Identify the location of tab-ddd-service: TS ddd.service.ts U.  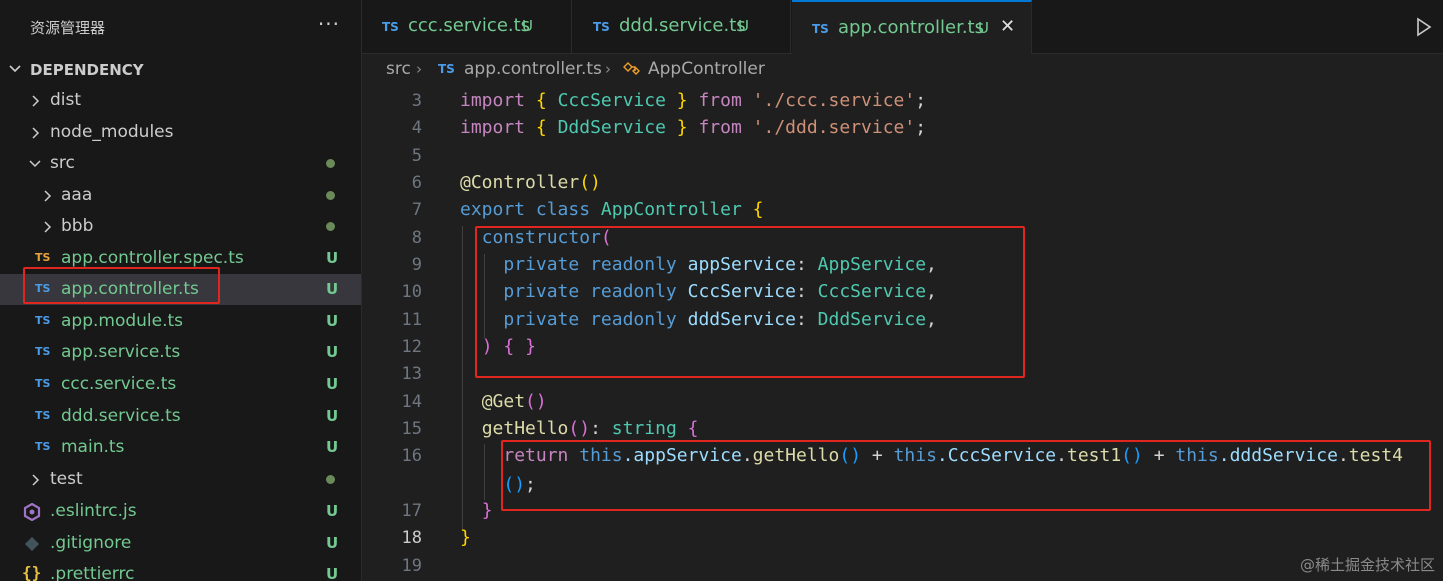
(682, 27).